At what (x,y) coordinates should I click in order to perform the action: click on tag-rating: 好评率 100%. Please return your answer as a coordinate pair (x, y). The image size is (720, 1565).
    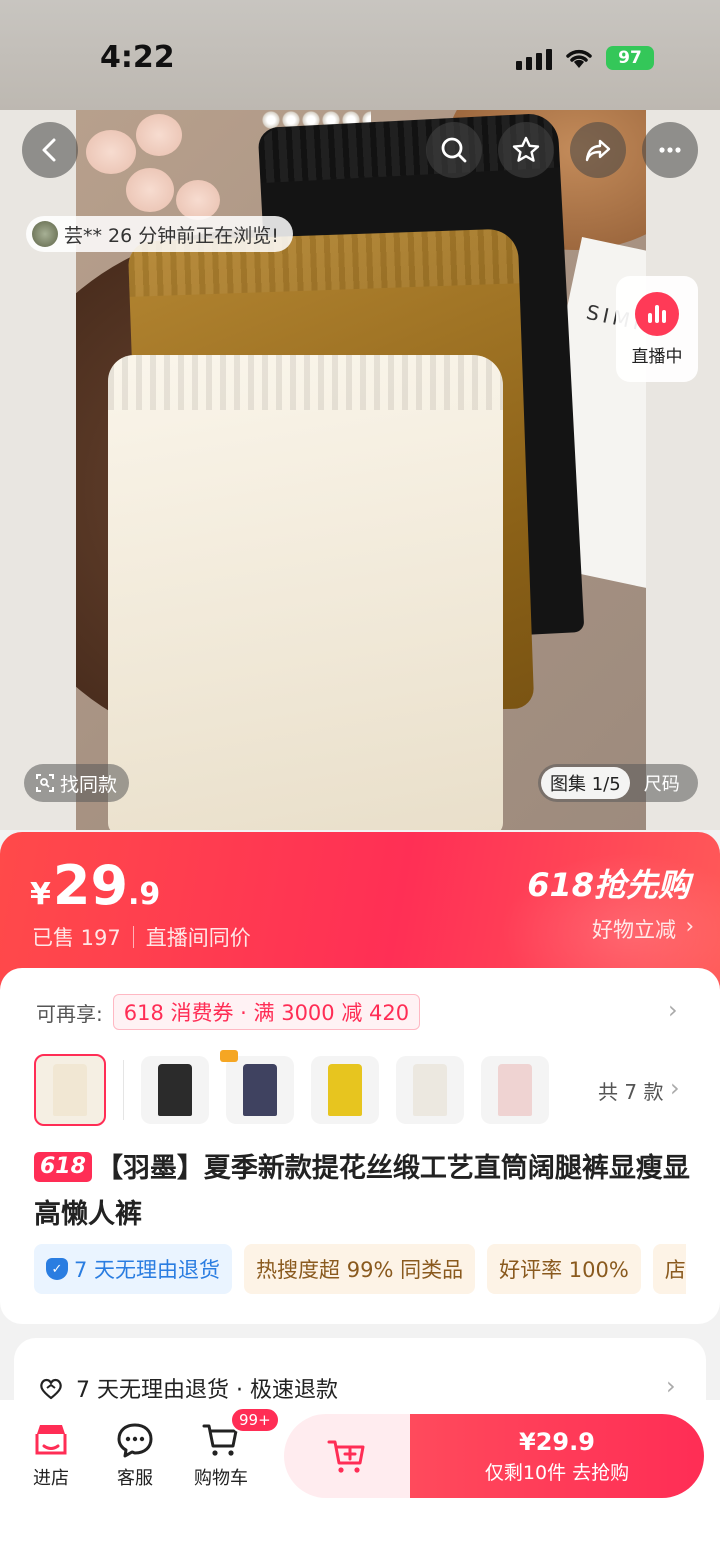
    Looking at the image, I should click on (564, 1269).